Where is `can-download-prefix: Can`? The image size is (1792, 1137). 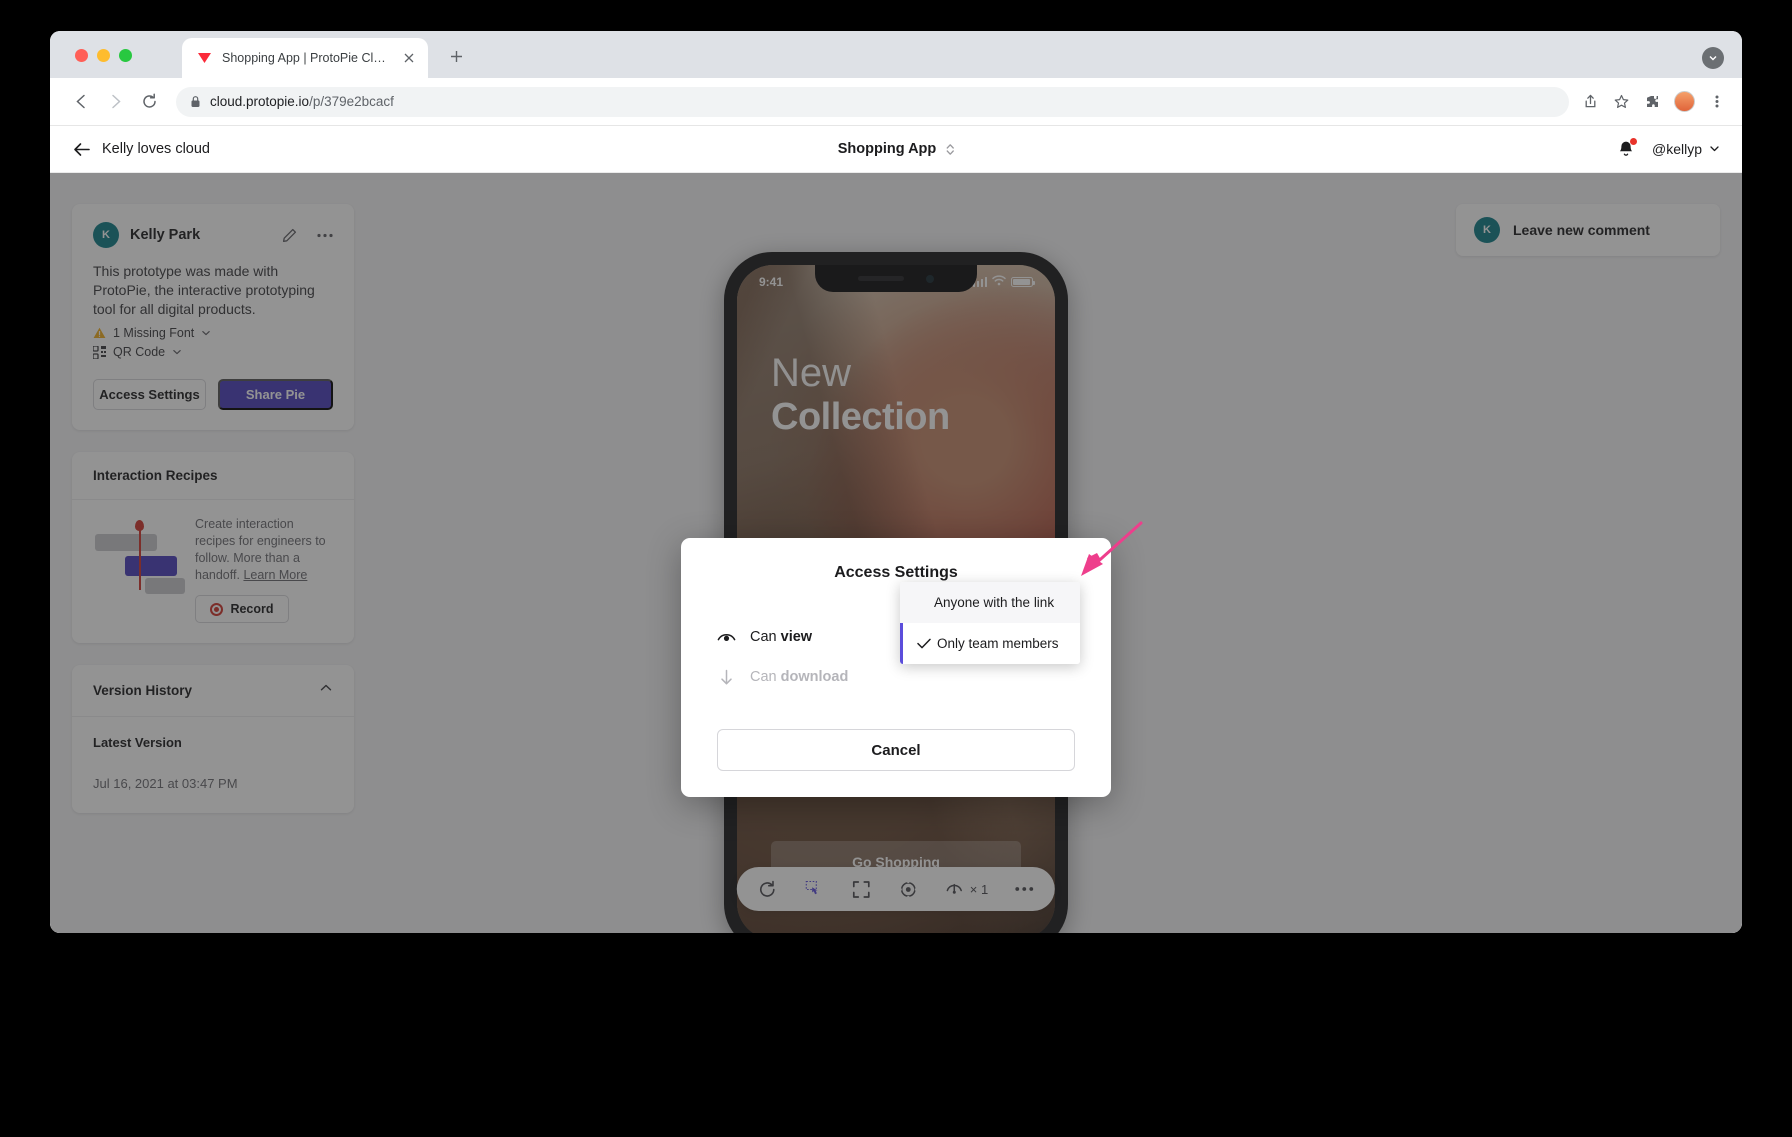
can-download-prefix: Can is located at coordinates (765, 677).